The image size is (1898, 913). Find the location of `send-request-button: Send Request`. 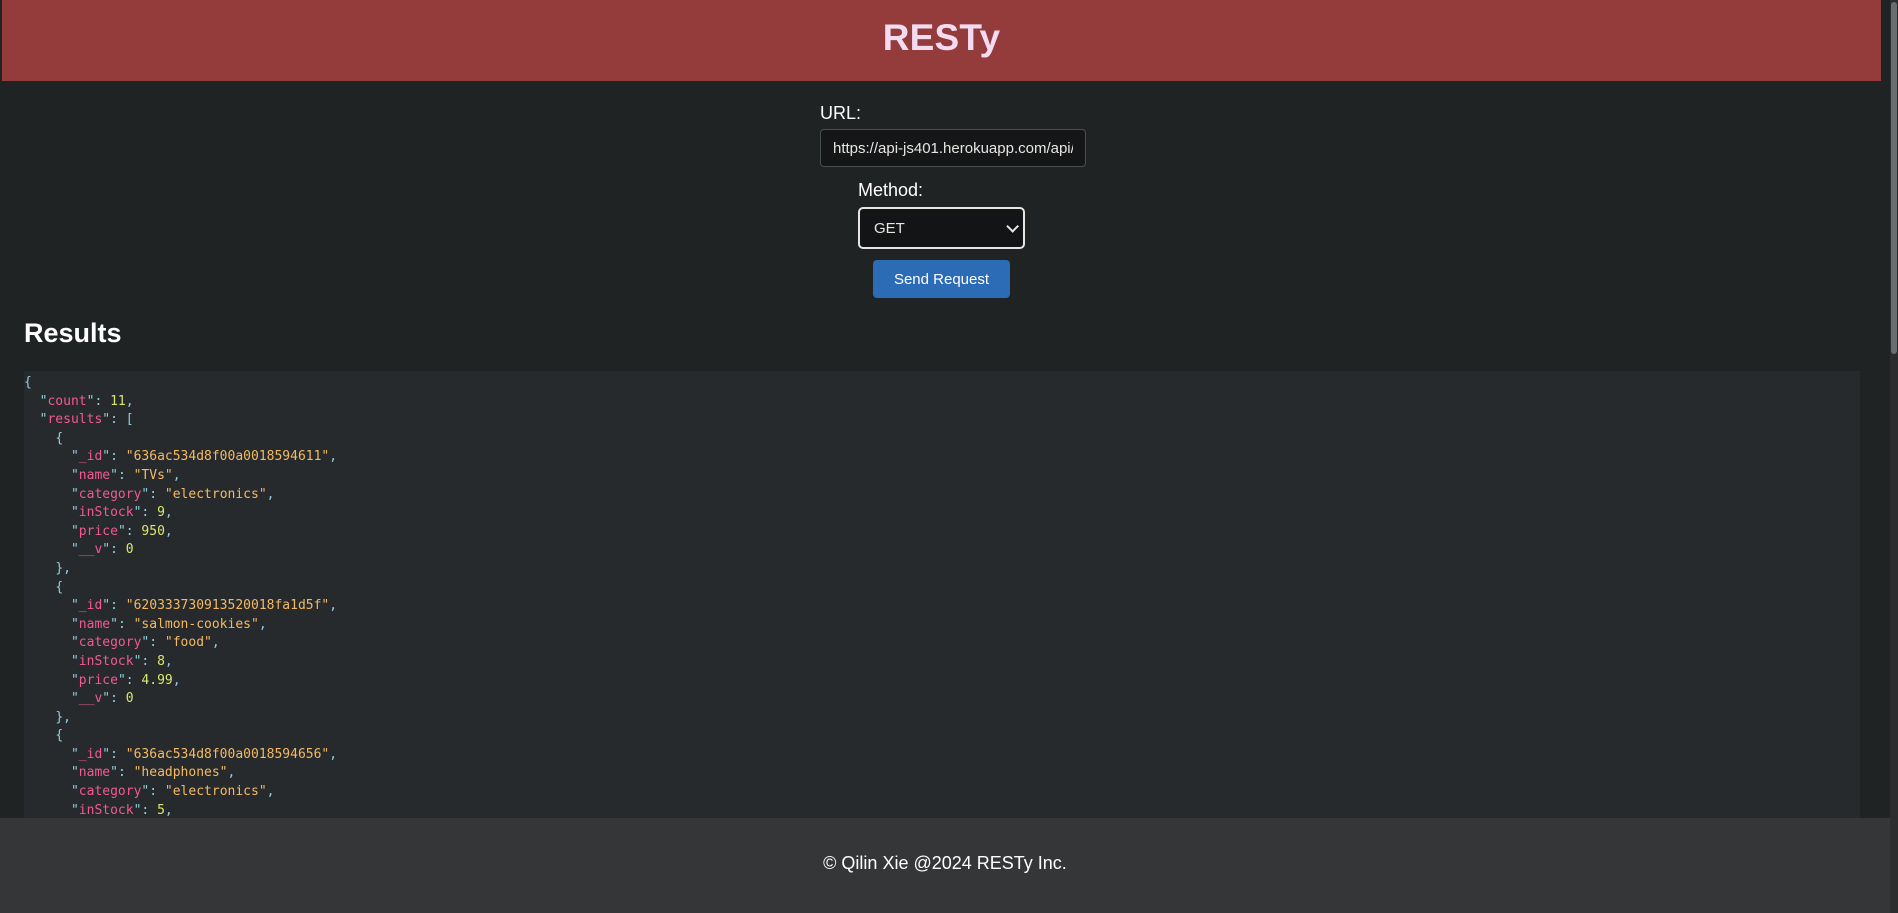

send-request-button: Send Request is located at coordinates (941, 279).